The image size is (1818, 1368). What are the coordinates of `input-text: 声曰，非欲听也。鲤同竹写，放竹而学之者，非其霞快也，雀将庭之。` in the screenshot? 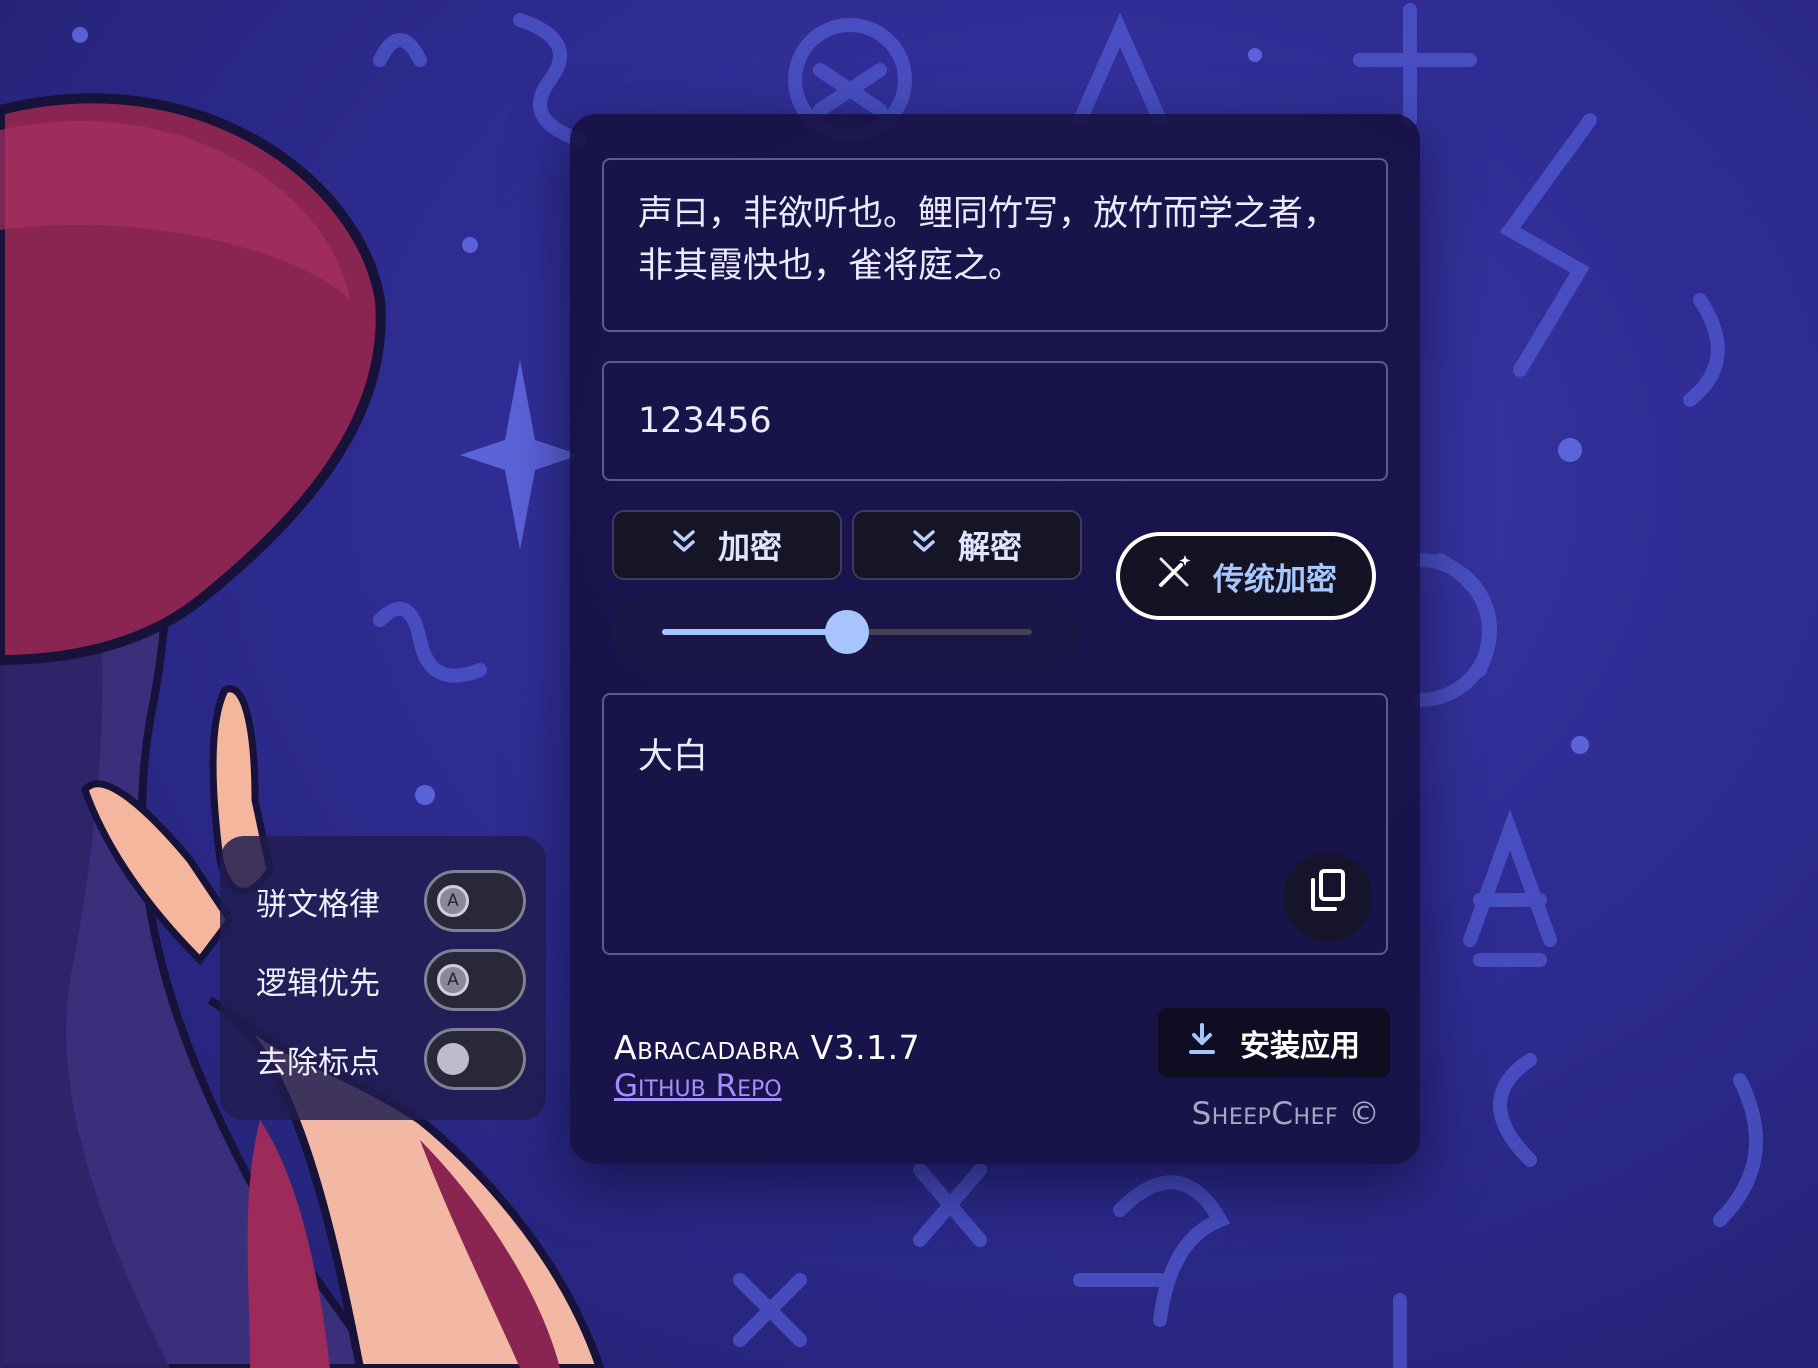 It's located at (988, 240).